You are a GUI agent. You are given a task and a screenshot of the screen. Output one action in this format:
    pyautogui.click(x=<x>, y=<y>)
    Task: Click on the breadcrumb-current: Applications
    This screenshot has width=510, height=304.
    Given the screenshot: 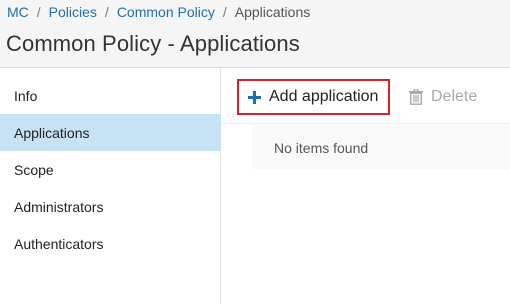 What is the action you would take?
    pyautogui.click(x=272, y=12)
    